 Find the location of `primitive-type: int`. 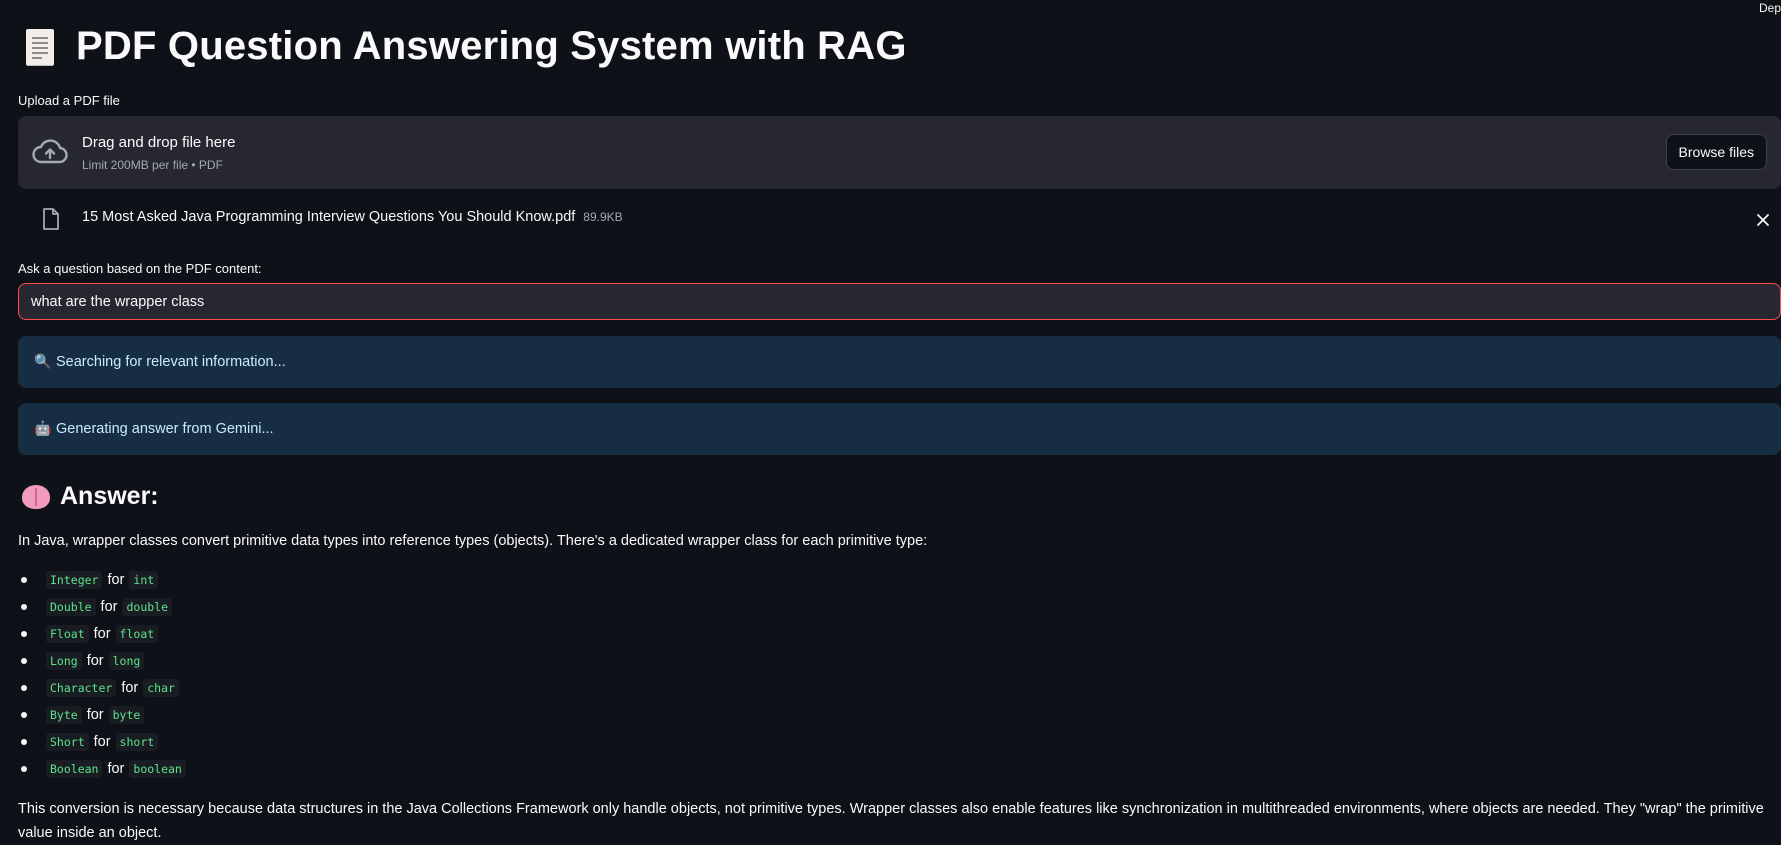

primitive-type: int is located at coordinates (144, 579).